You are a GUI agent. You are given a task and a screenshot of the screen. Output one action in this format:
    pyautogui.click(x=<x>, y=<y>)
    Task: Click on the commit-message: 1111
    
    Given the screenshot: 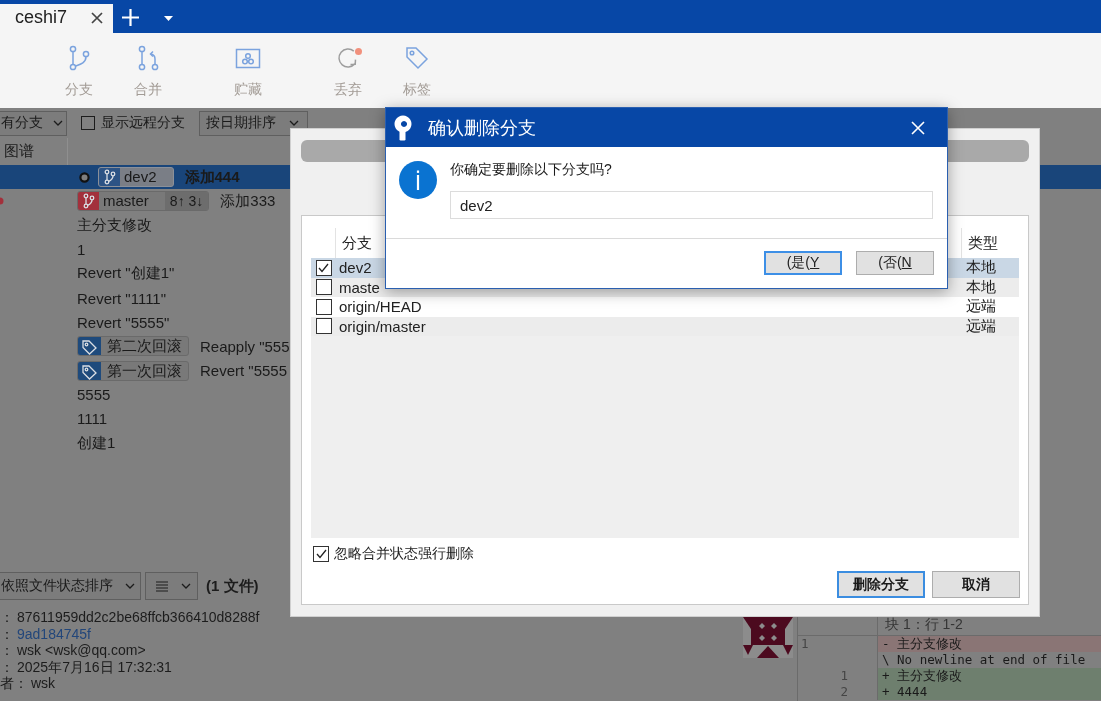 What is the action you would take?
    pyautogui.click(x=92, y=419)
    